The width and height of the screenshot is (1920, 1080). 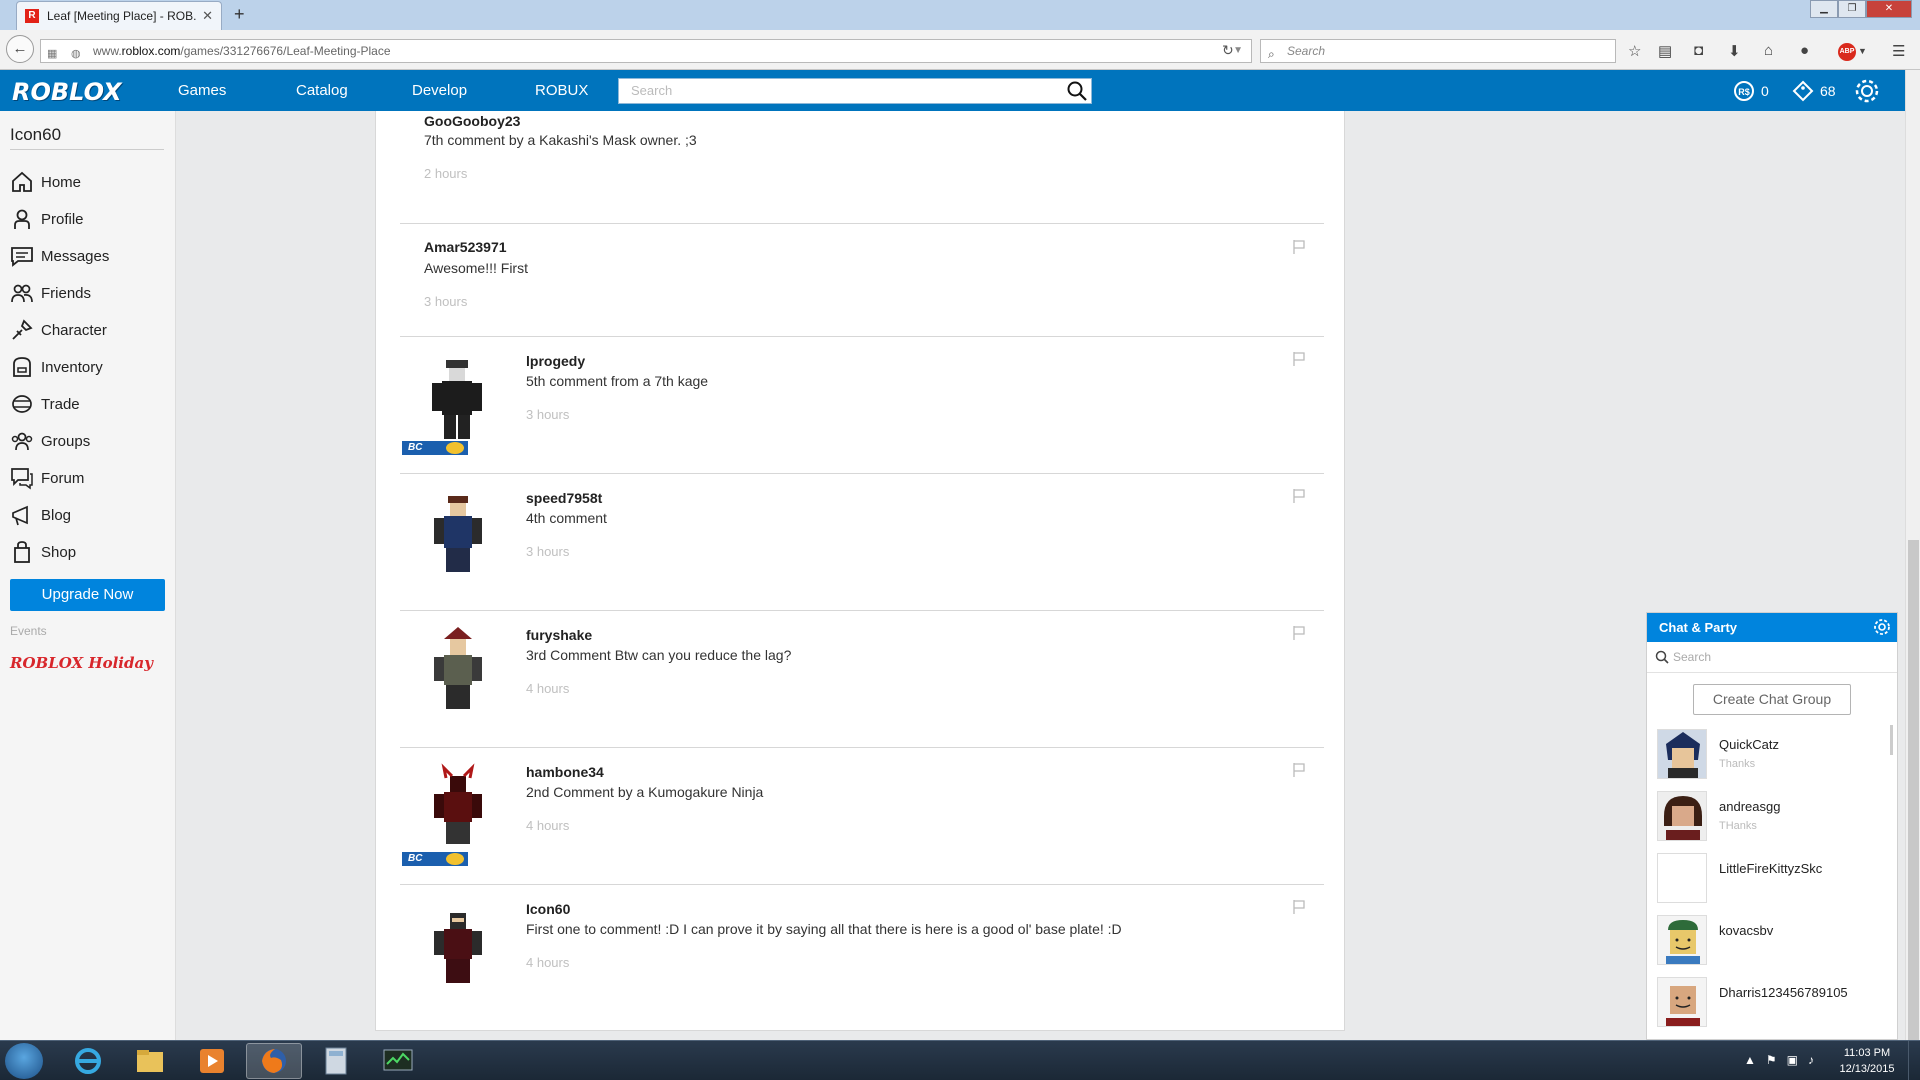 I want to click on nav-robux: ROBUX, so click(x=561, y=90).